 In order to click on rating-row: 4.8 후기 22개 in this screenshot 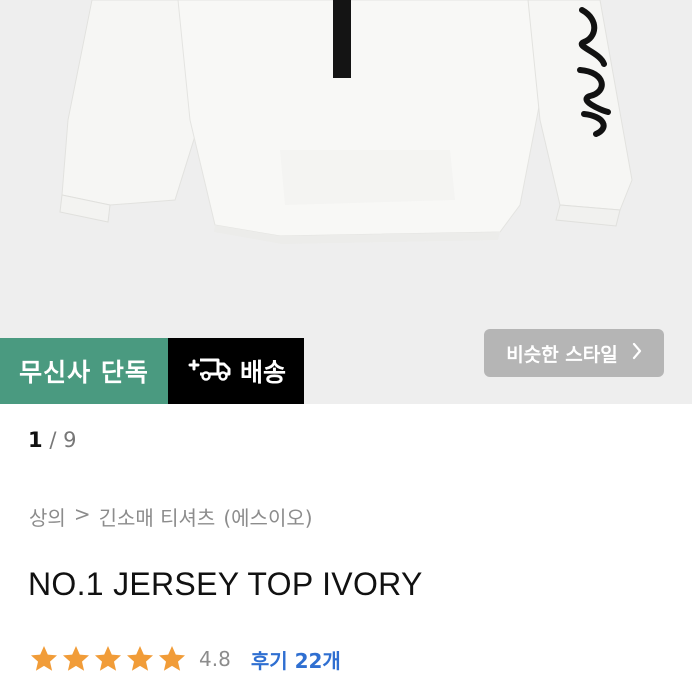, I will do `click(185, 659)`.